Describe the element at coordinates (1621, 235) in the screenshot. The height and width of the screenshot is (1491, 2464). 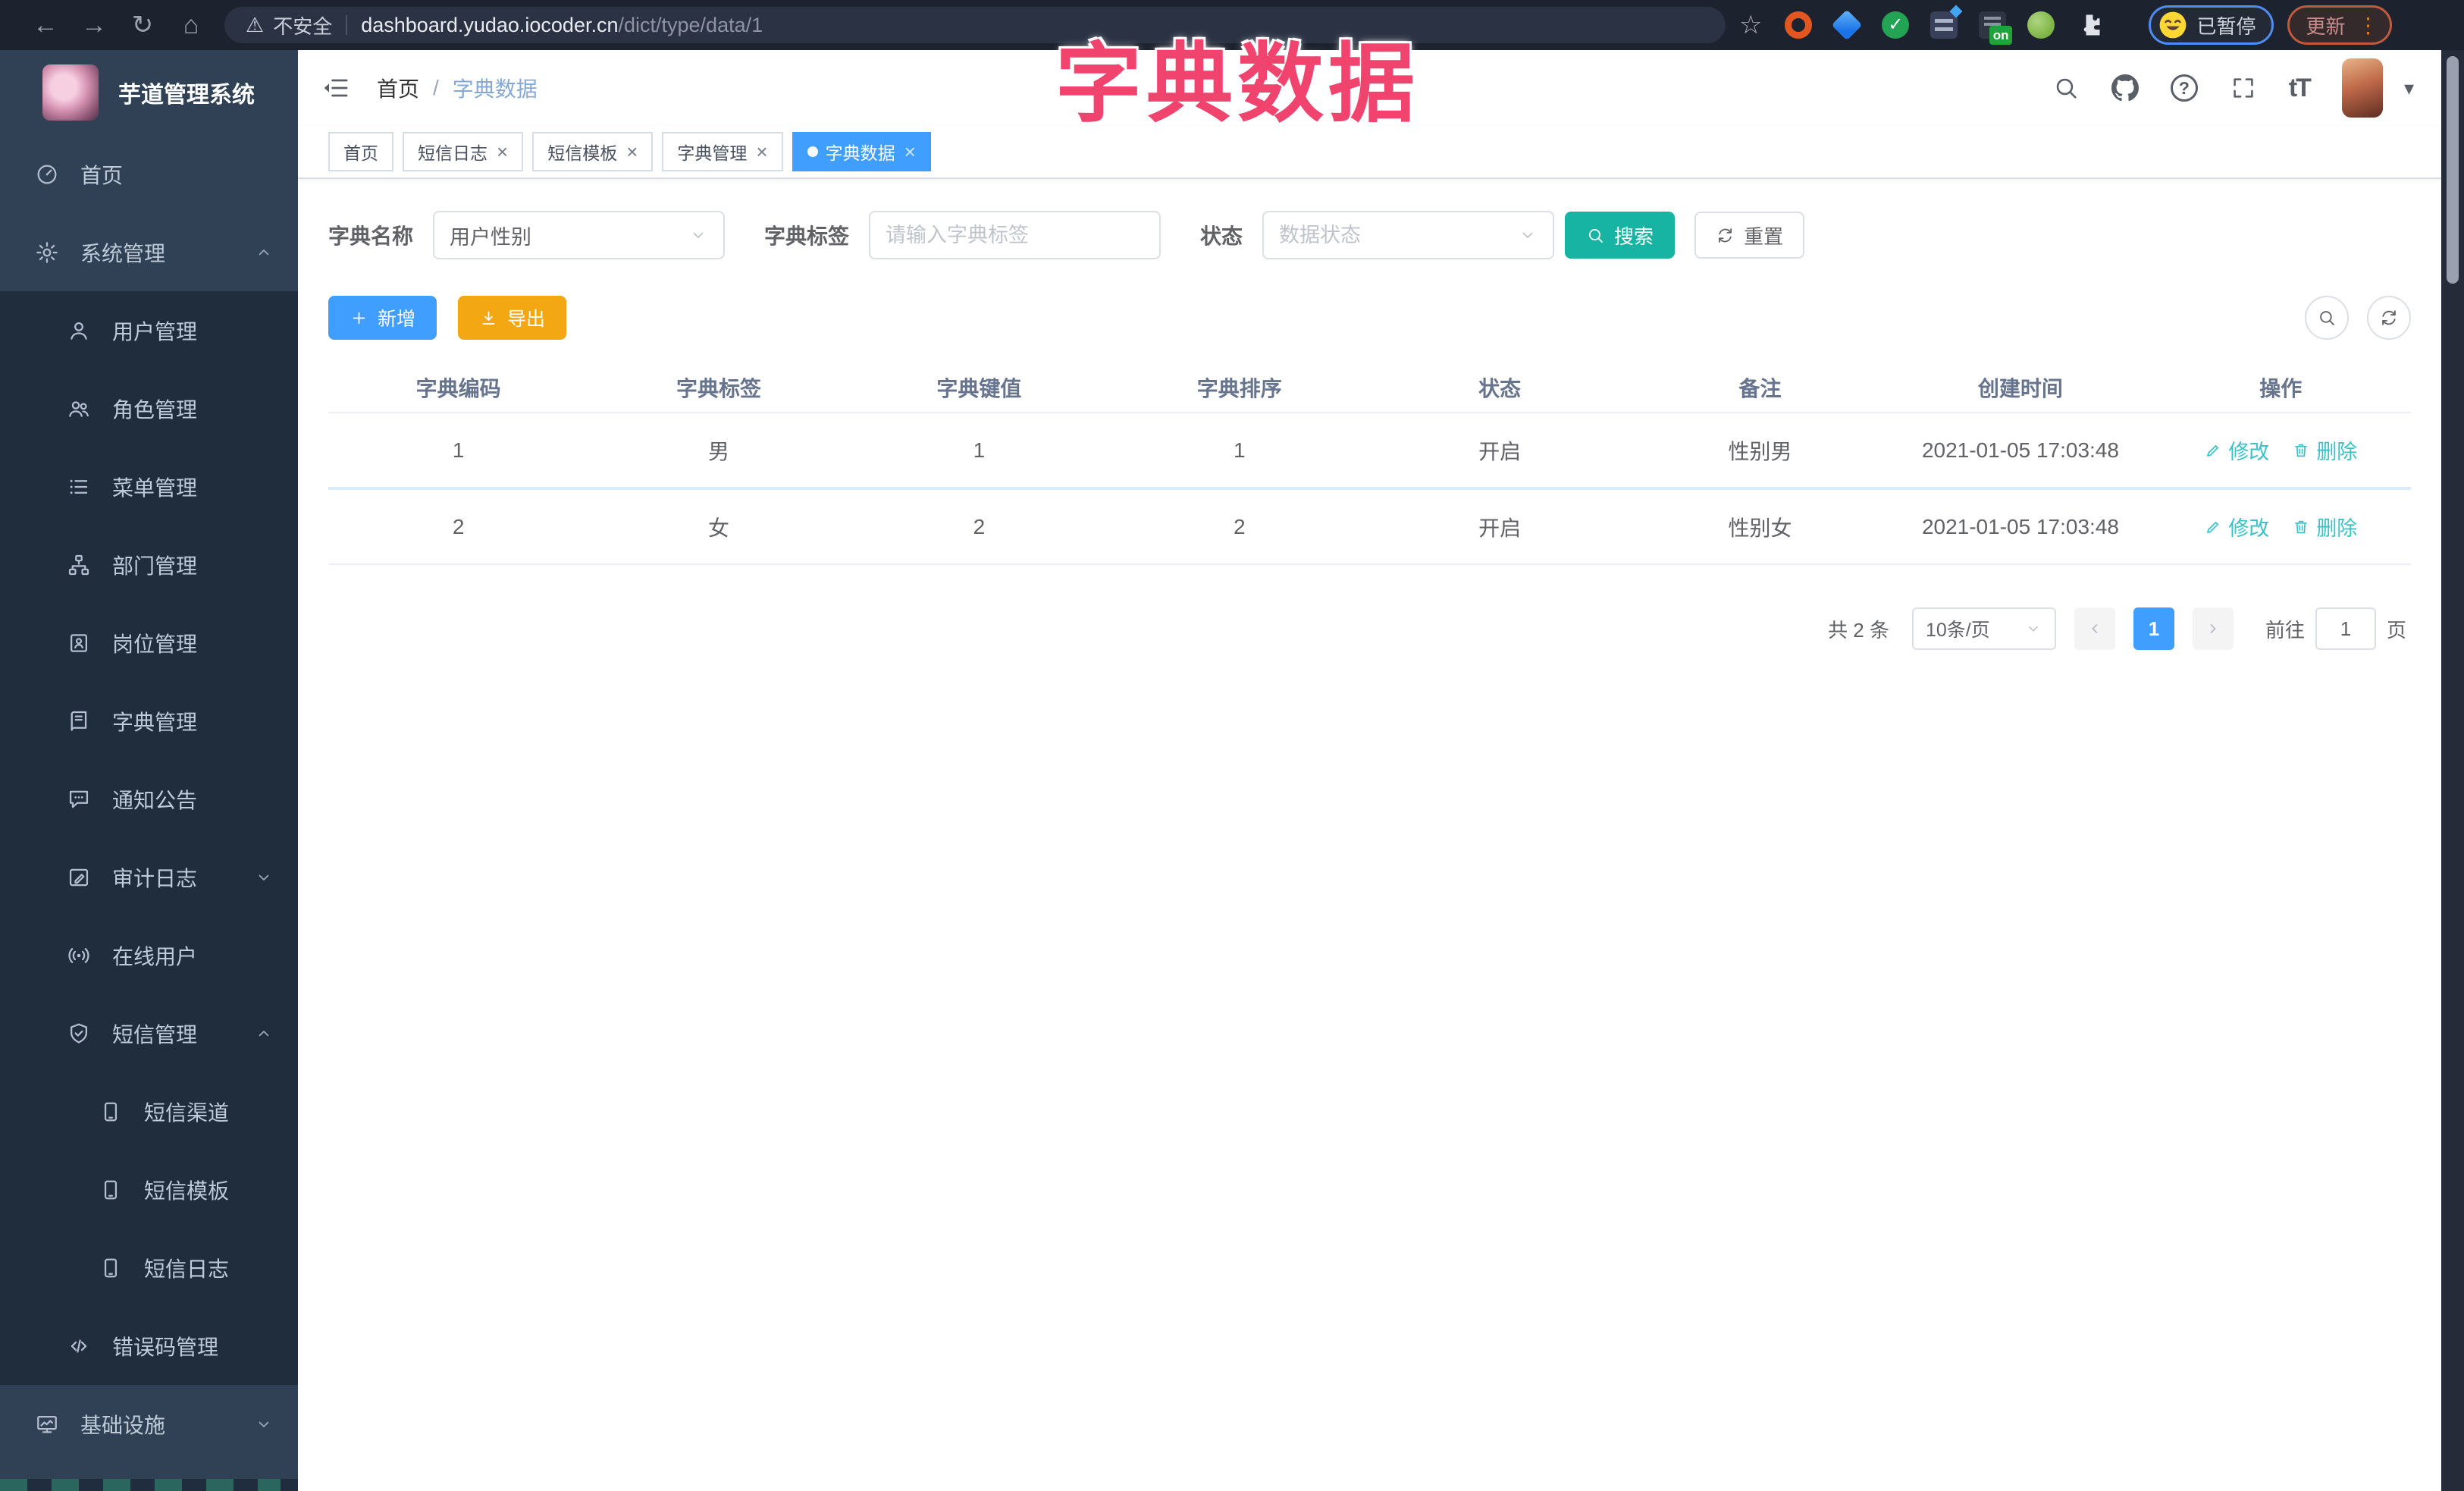
I see `search-button: 搜索` at that location.